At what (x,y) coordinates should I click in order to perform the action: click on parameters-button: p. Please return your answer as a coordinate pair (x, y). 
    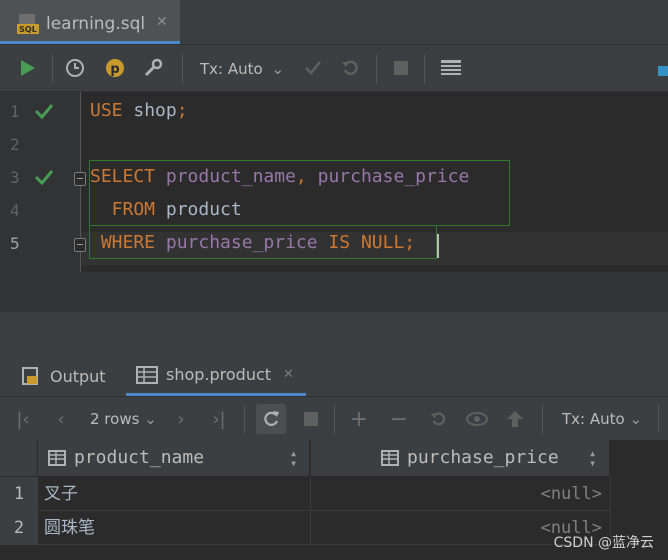
    Looking at the image, I should click on (115, 68).